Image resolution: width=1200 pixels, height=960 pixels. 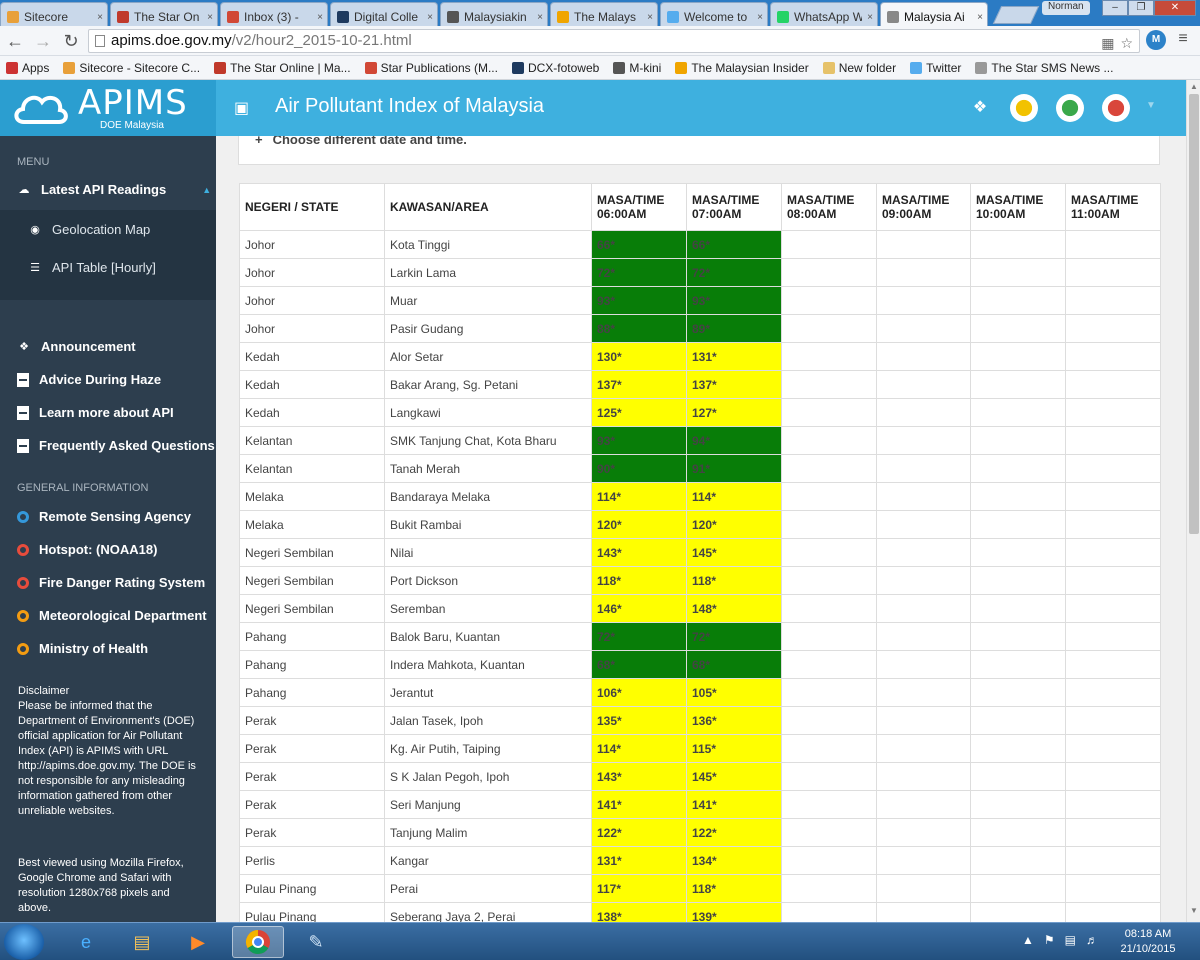 I want to click on api-reading-0600: 118*, so click(x=639, y=580).